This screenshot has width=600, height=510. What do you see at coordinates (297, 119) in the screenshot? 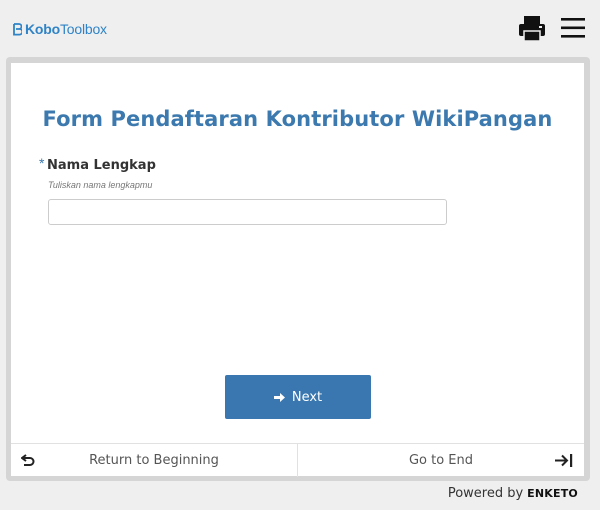
I see `form-title: Form Pendaftaran Kontributor WikiPangan` at bounding box center [297, 119].